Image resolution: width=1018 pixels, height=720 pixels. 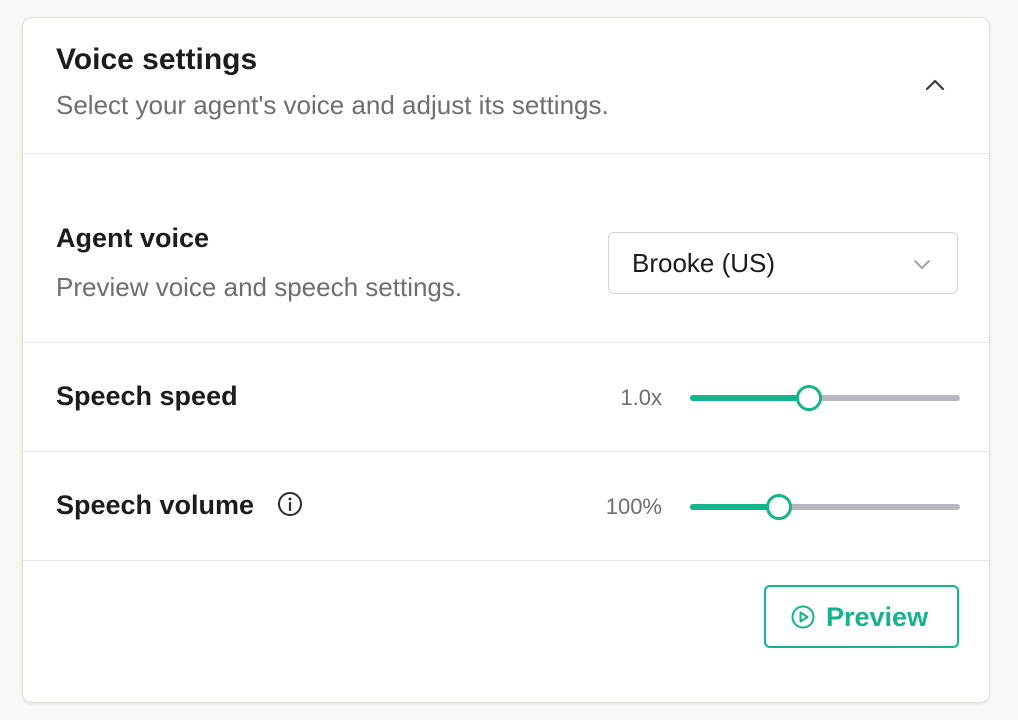 What do you see at coordinates (825, 398) in the screenshot?
I see `speech-speed-slider` at bounding box center [825, 398].